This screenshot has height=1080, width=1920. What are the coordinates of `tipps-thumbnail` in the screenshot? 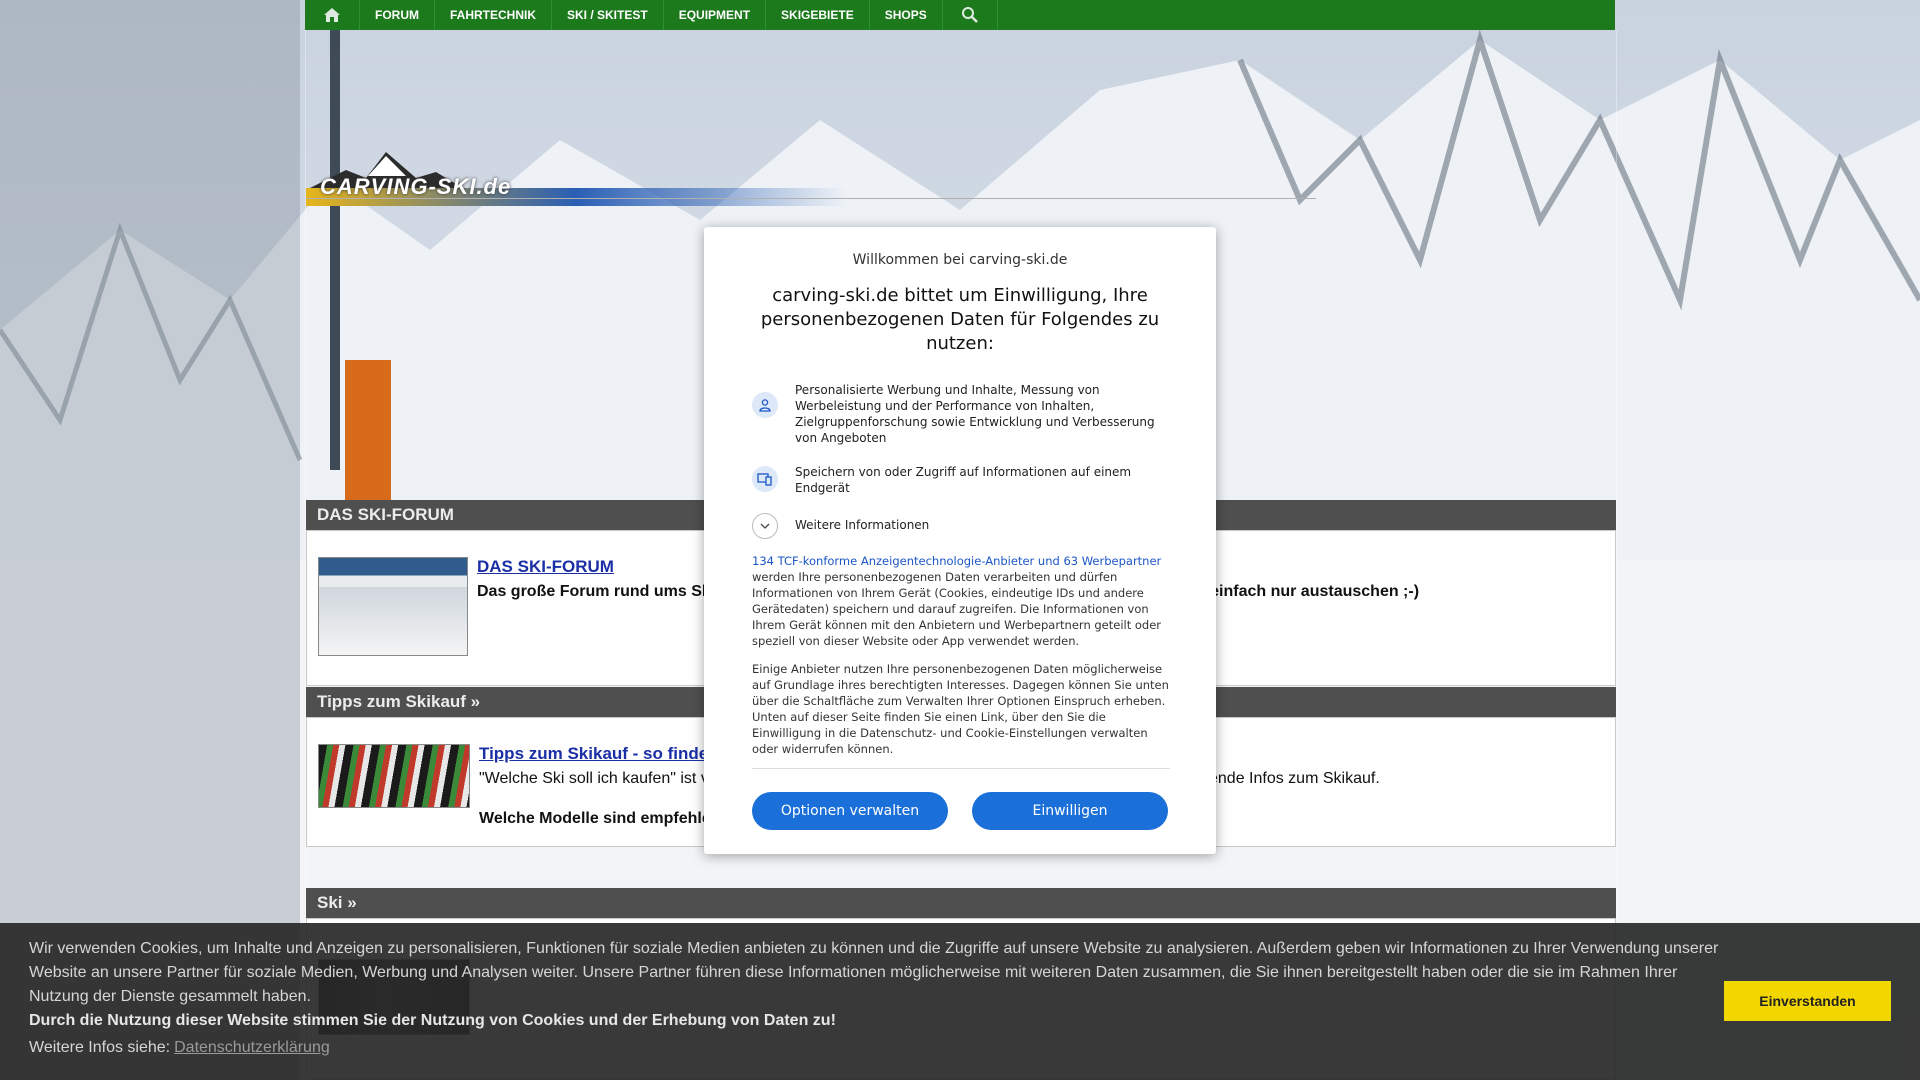 It's located at (394, 776).